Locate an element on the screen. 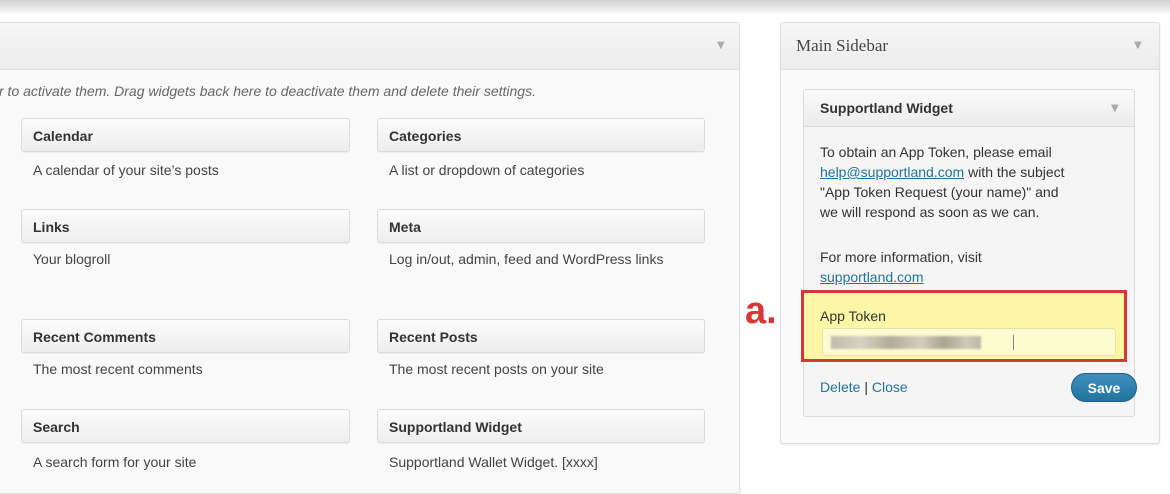 This screenshot has height=494, width=1170. supportland-widget-title: Supportland Widget is located at coordinates (886, 108).